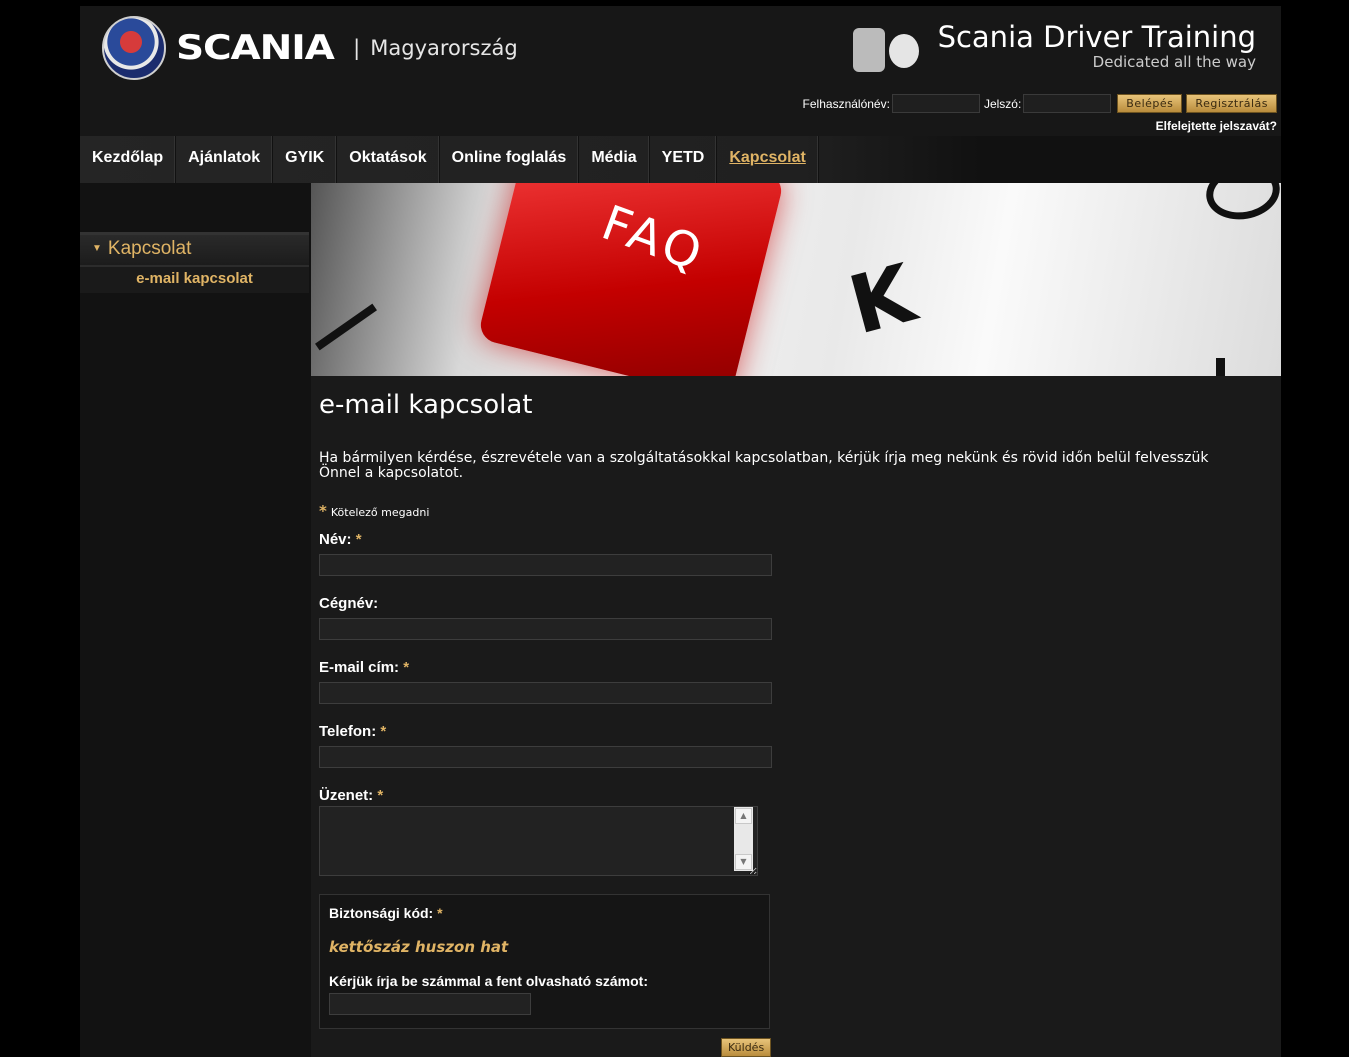  Describe the element at coordinates (768, 159) in the screenshot. I see `nav-item-kapcsolat: Kapcsolat` at that location.